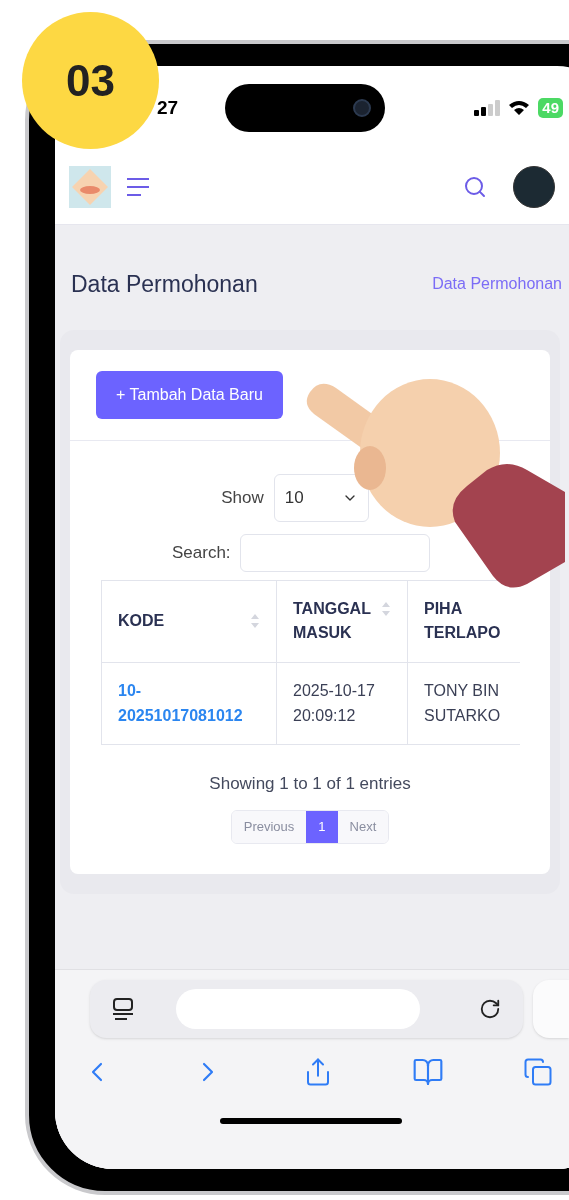  I want to click on search-field, so click(334, 552).